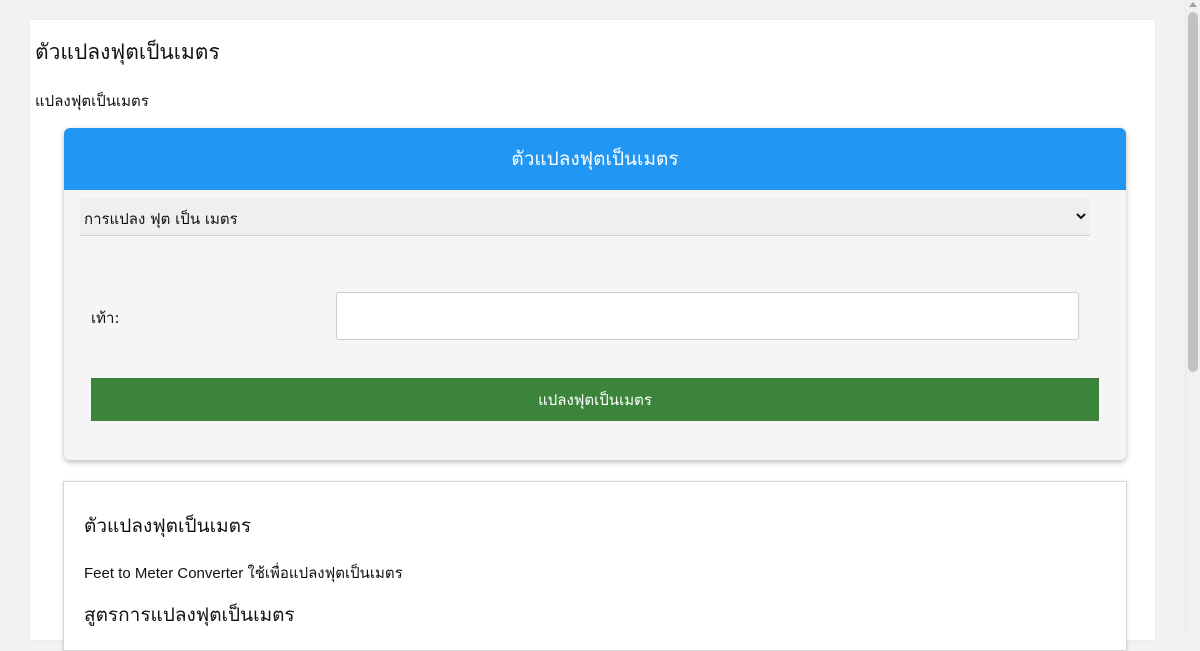 The height and width of the screenshot is (651, 1200). I want to click on vertical-scrollbar, so click(1192, 315).